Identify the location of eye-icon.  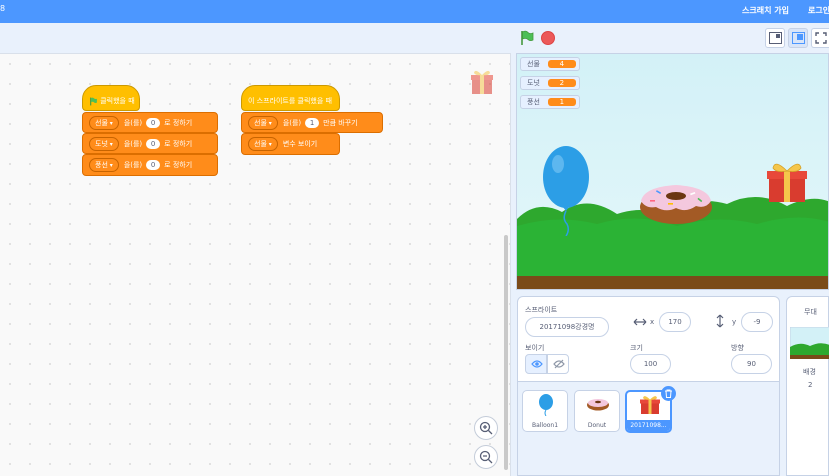
(537, 364).